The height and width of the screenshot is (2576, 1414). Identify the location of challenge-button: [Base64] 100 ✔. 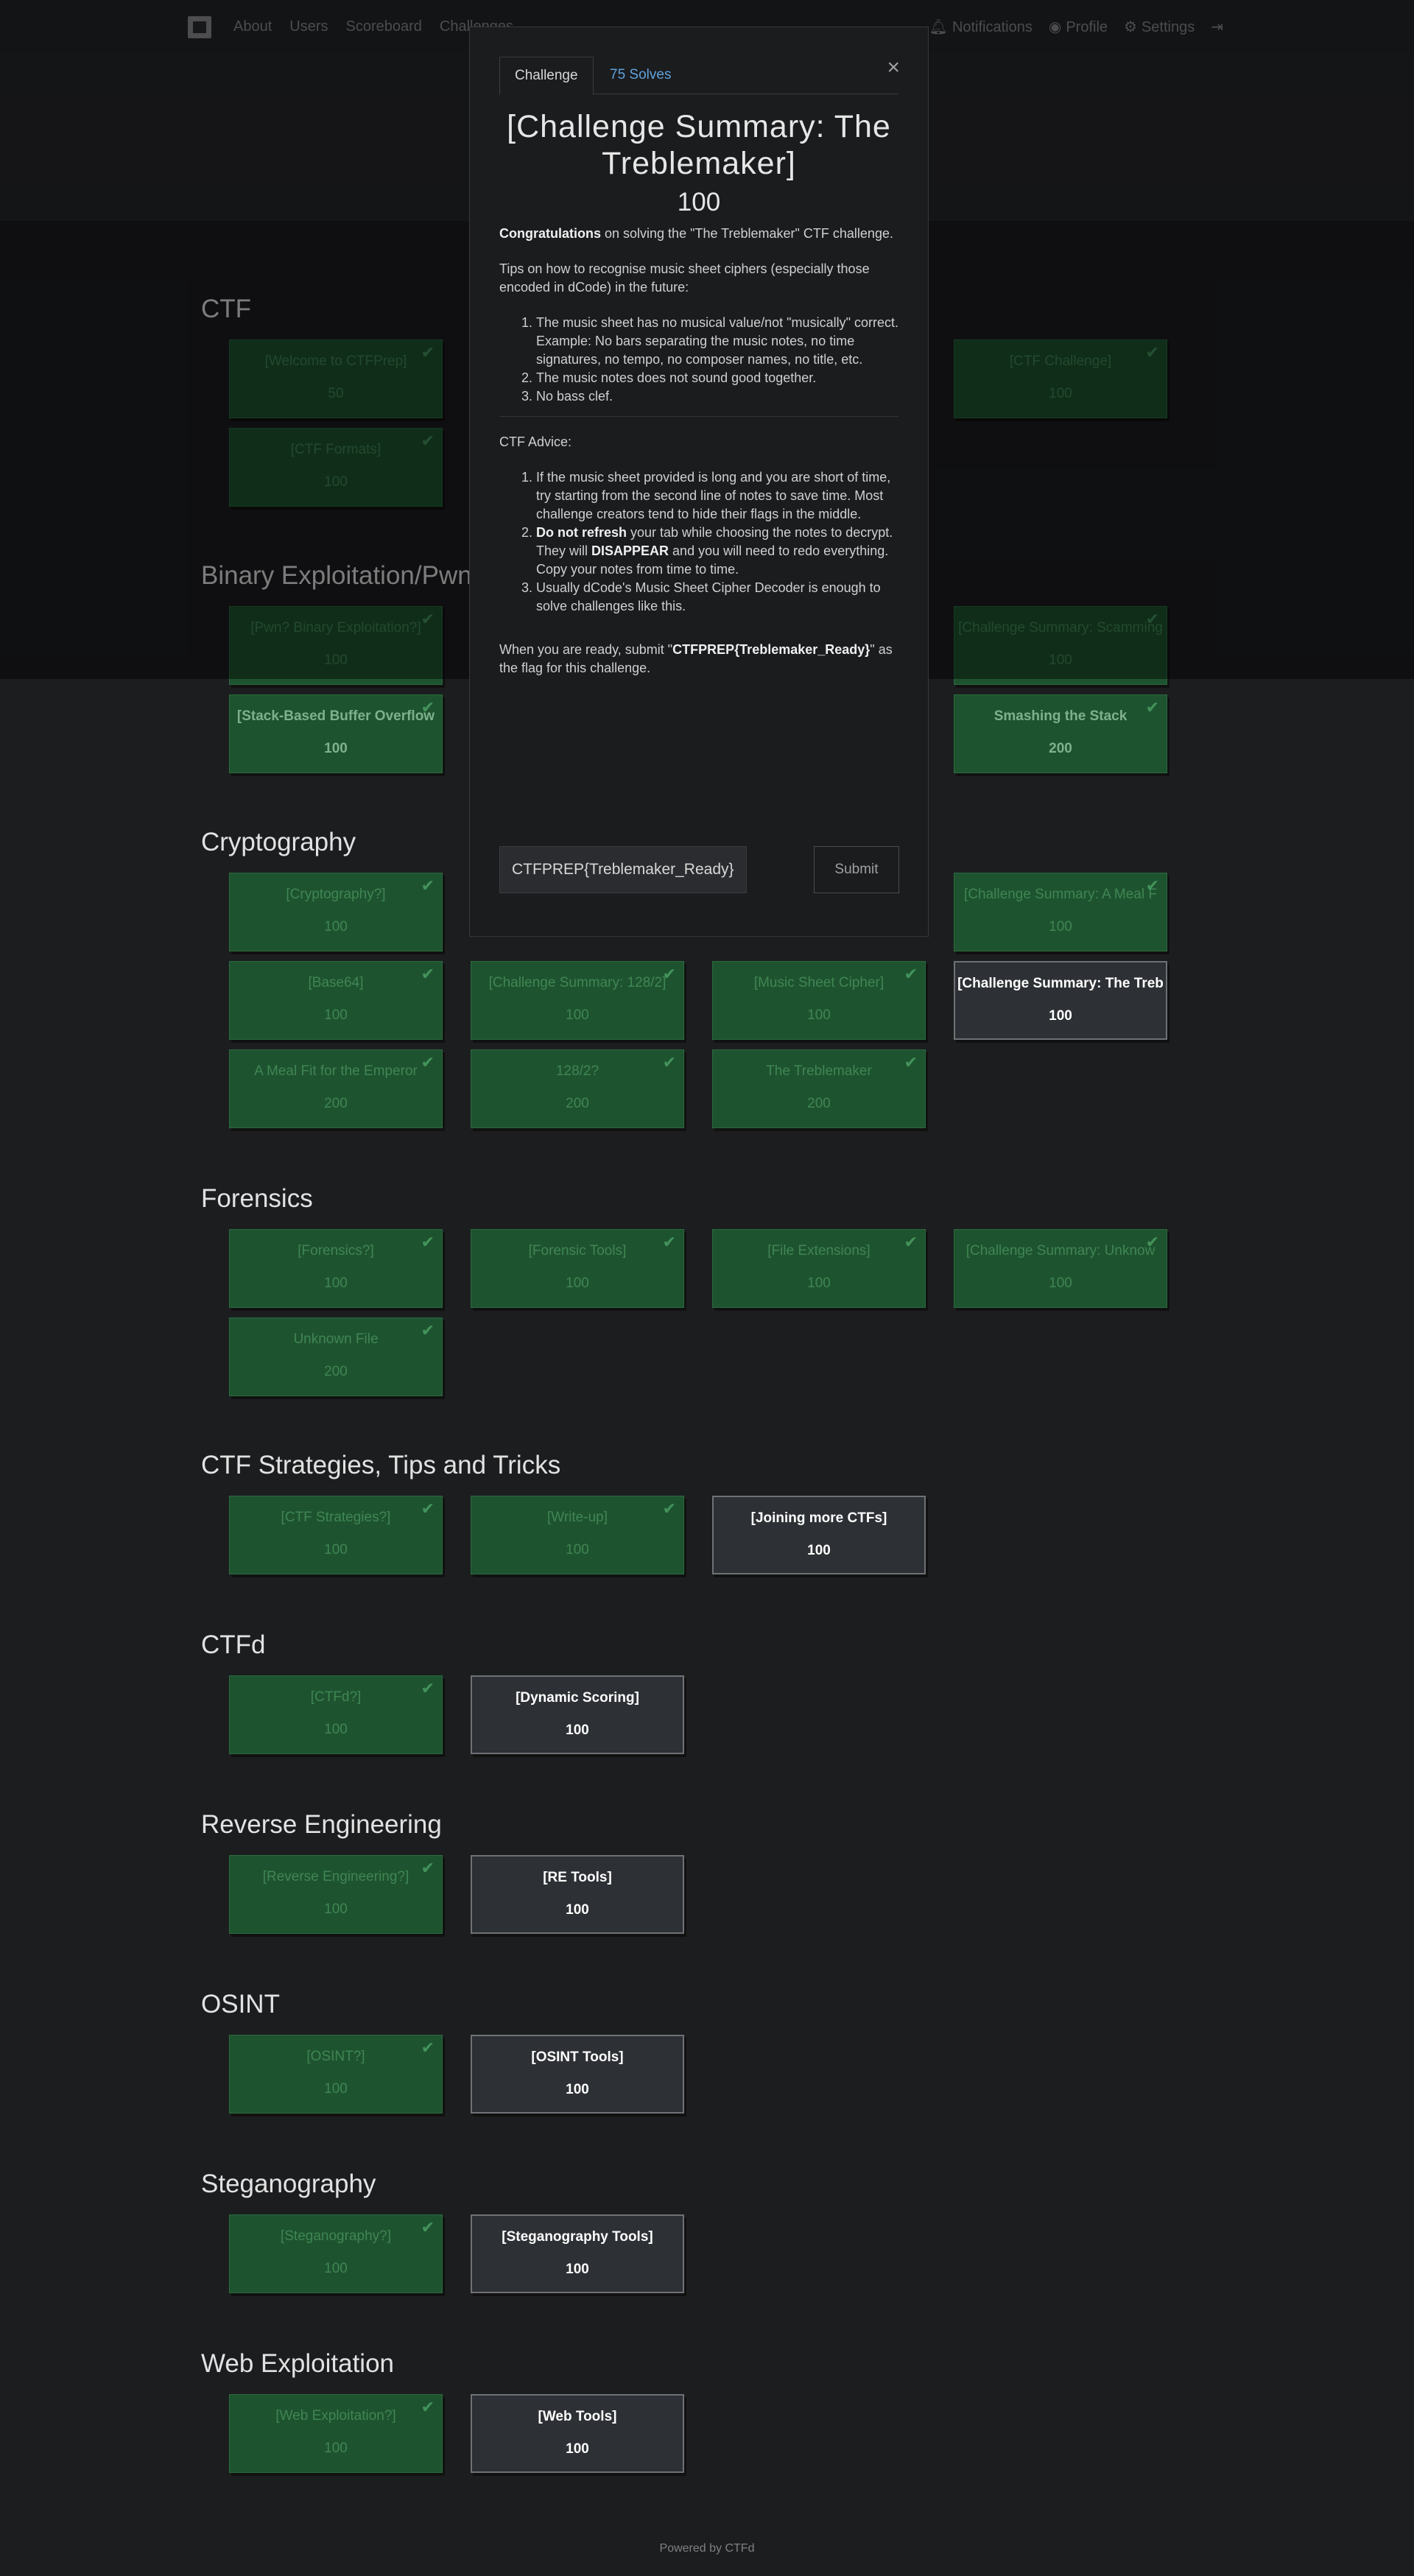
(336, 1001).